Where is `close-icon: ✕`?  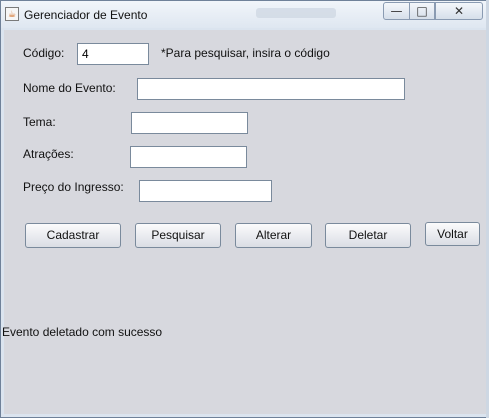 close-icon: ✕ is located at coordinates (459, 11).